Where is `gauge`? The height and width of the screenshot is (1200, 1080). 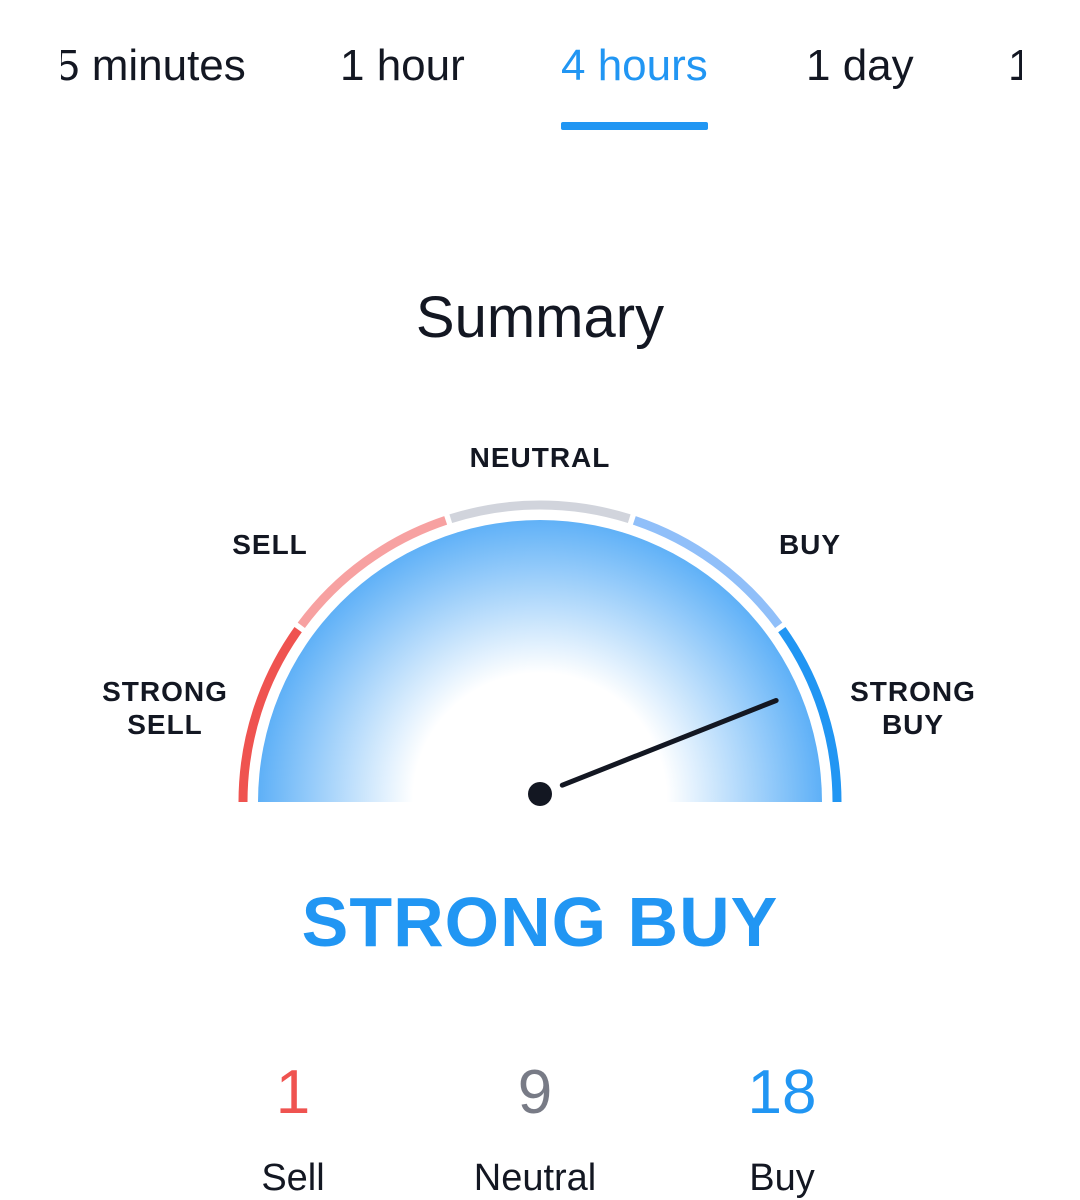 gauge is located at coordinates (540, 653).